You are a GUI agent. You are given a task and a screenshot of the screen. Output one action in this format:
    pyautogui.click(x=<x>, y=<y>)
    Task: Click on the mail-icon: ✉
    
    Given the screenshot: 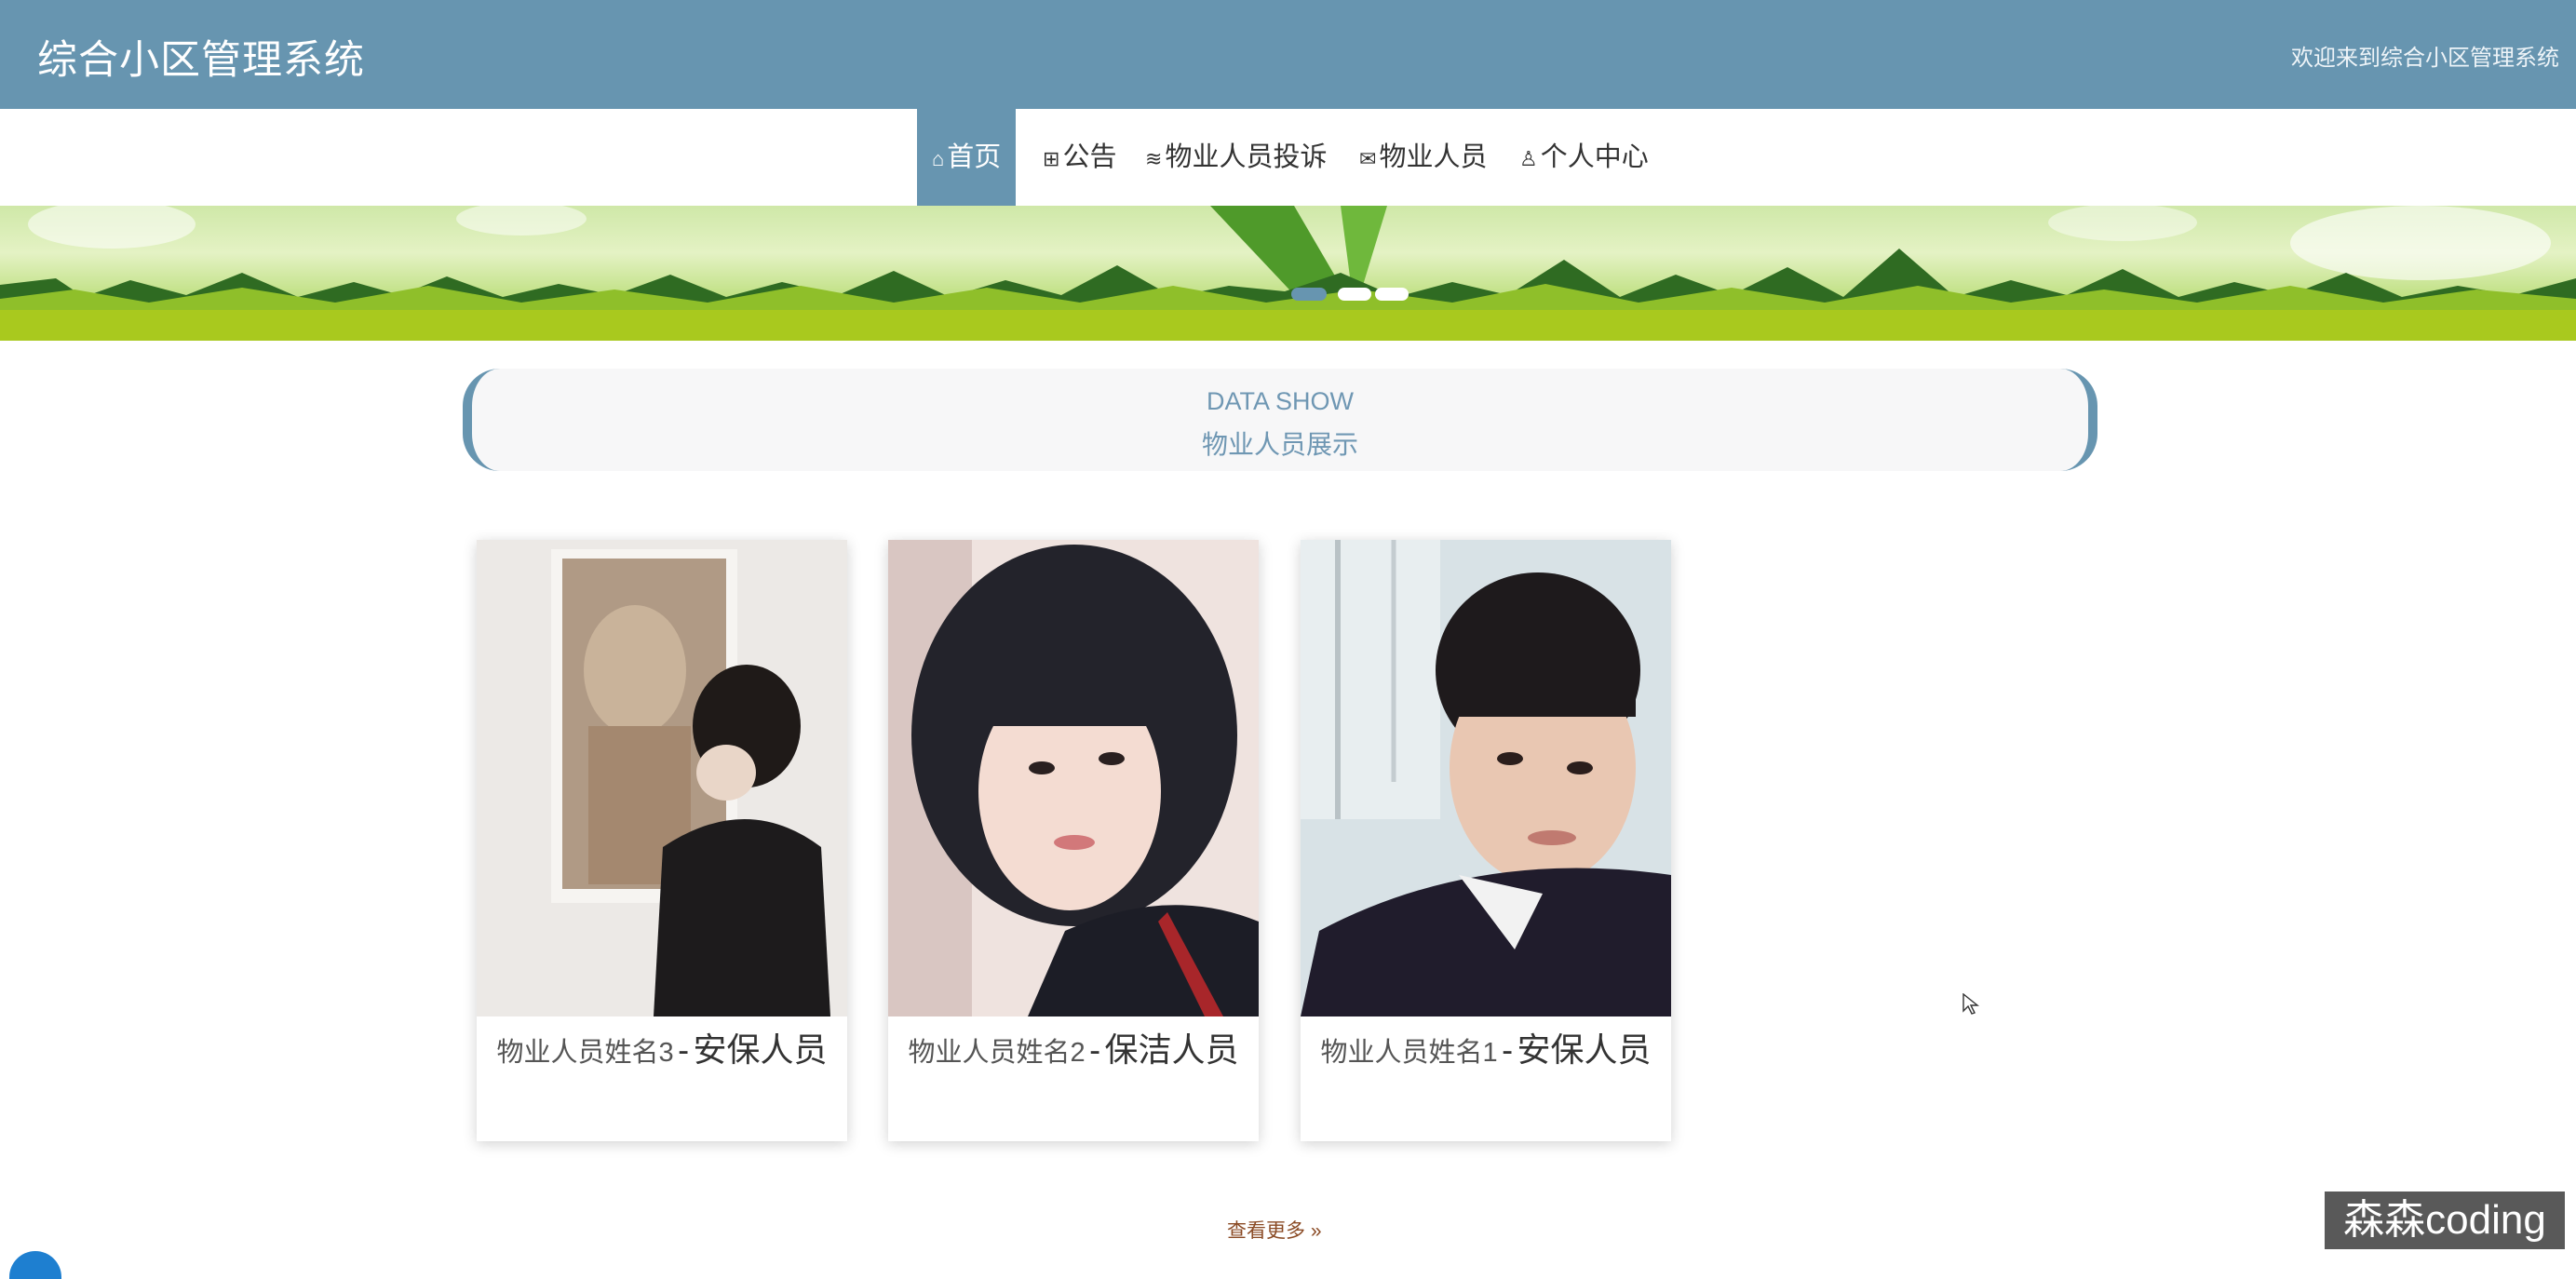 What is the action you would take?
    pyautogui.click(x=1368, y=158)
    